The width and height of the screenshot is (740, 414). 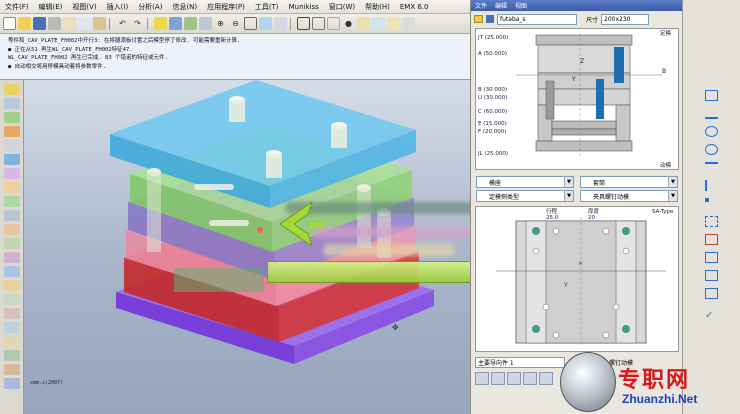 What do you see at coordinates (481, 5) in the screenshot?
I see `dialog-menu-file: 文件` at bounding box center [481, 5].